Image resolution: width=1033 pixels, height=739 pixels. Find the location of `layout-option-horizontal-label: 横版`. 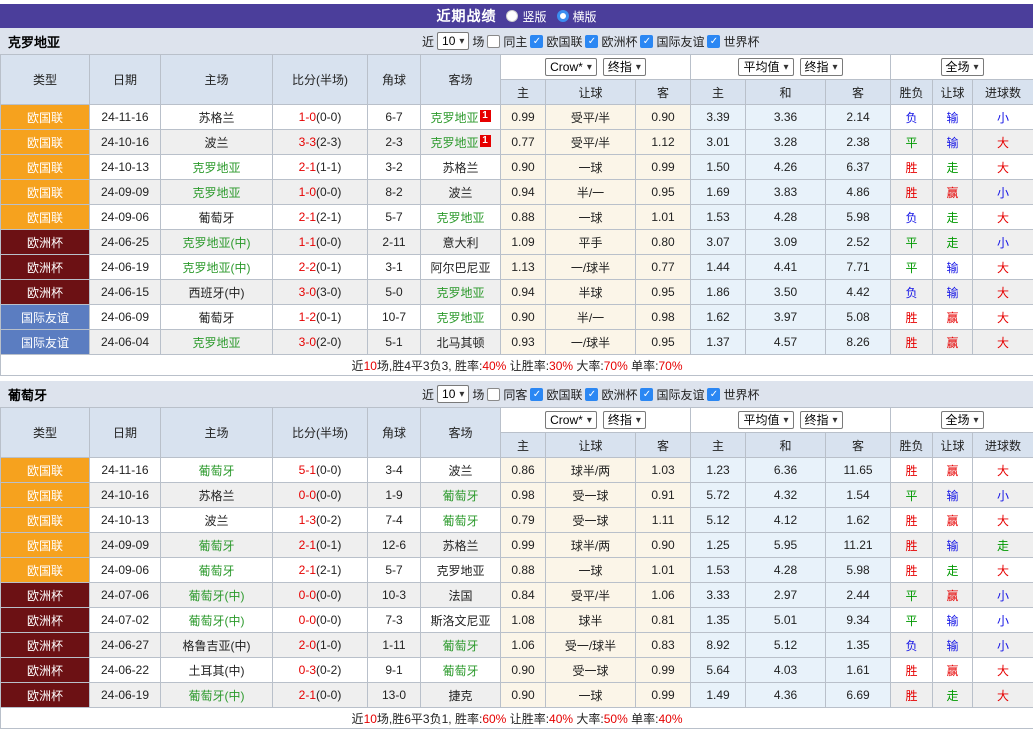

layout-option-horizontal-label: 横版 is located at coordinates (585, 16).